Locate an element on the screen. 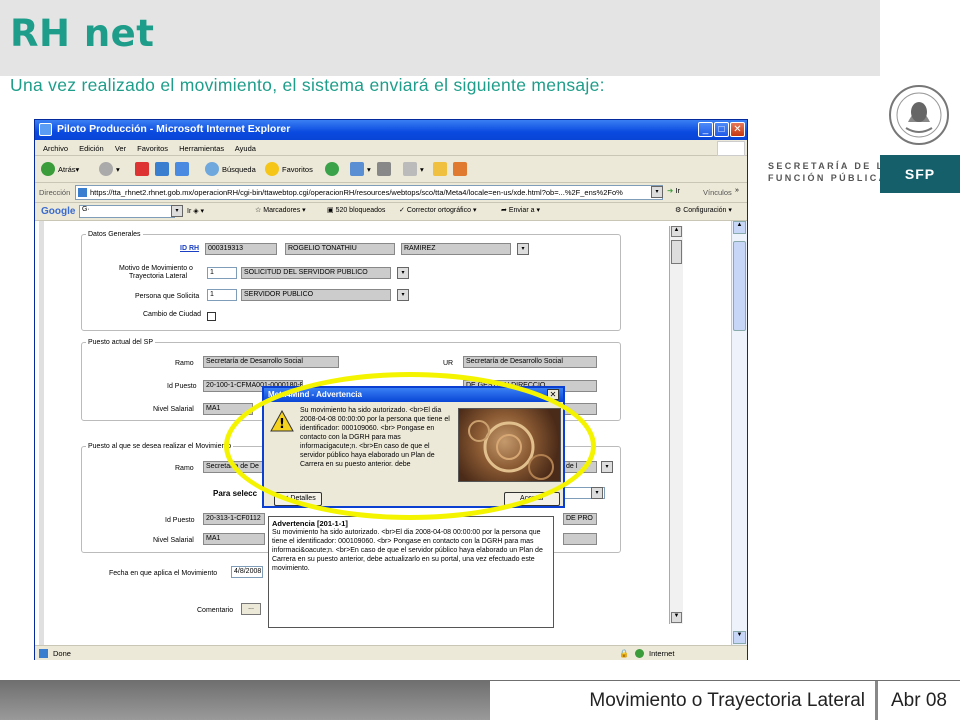 This screenshot has height=720, width=960. google-logo: Google is located at coordinates (58, 211).